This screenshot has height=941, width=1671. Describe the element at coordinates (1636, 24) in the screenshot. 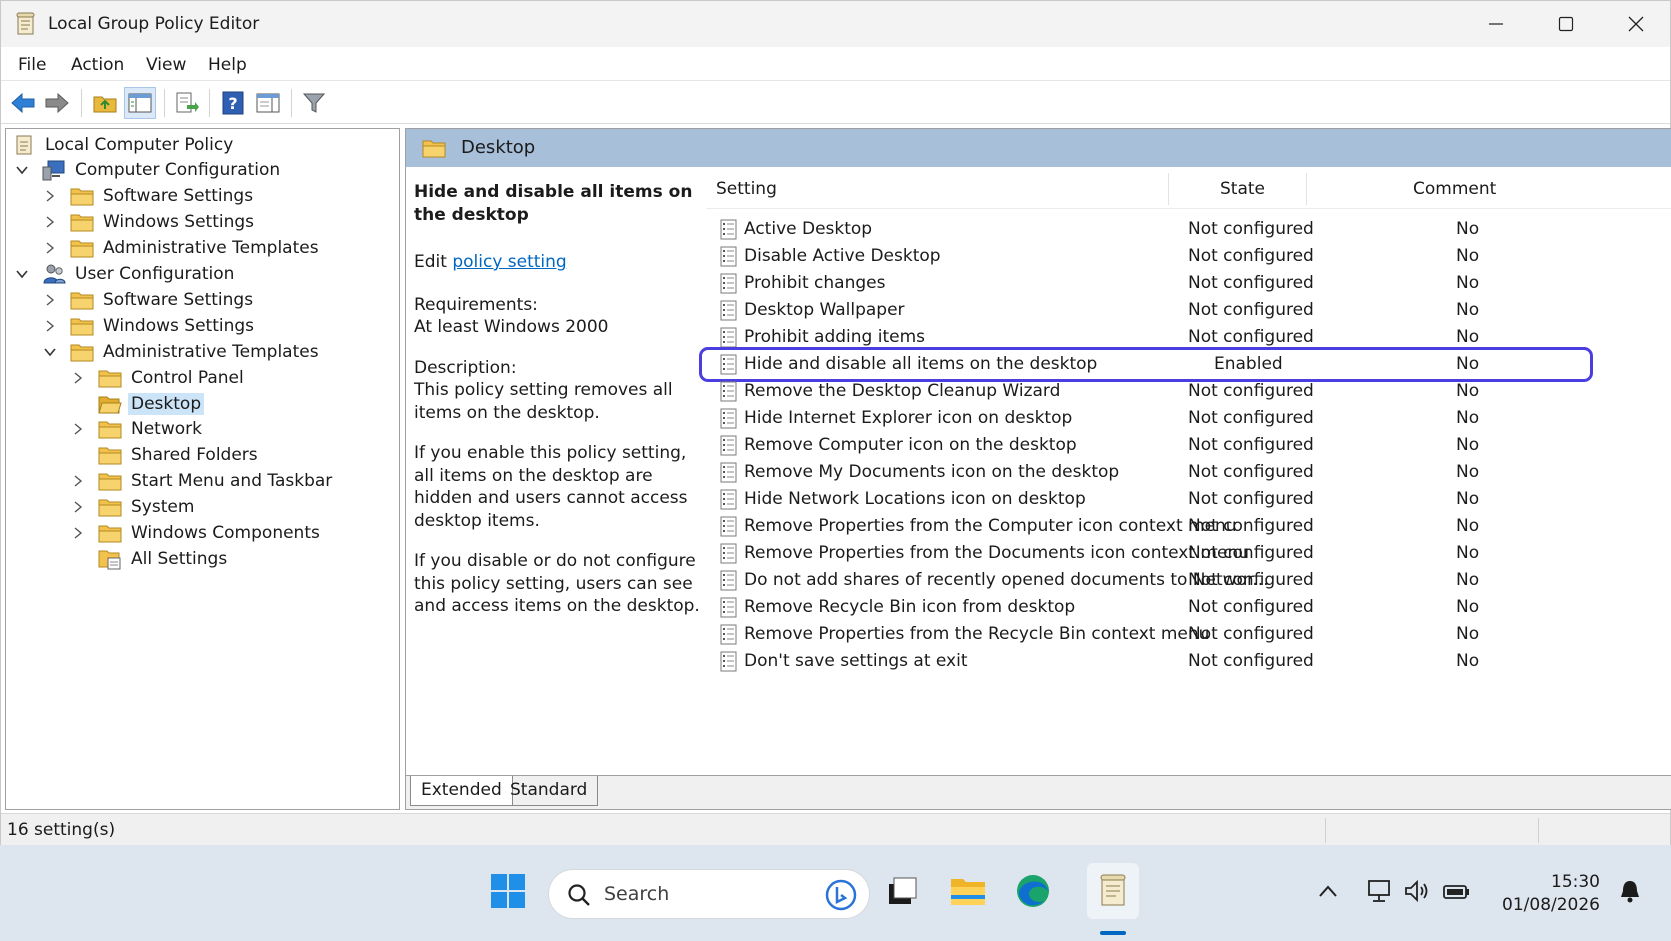

I see `close-button` at that location.